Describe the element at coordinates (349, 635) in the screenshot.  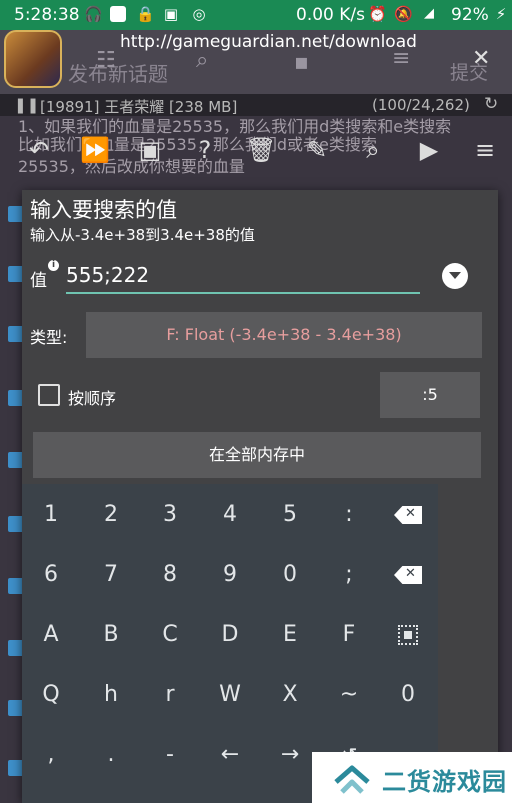
I see `key-f: F` at that location.